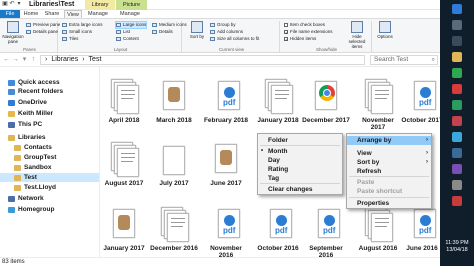  Describe the element at coordinates (131, 9) in the screenshot. I see `picture-tools-tab: Picture Tools` at that location.